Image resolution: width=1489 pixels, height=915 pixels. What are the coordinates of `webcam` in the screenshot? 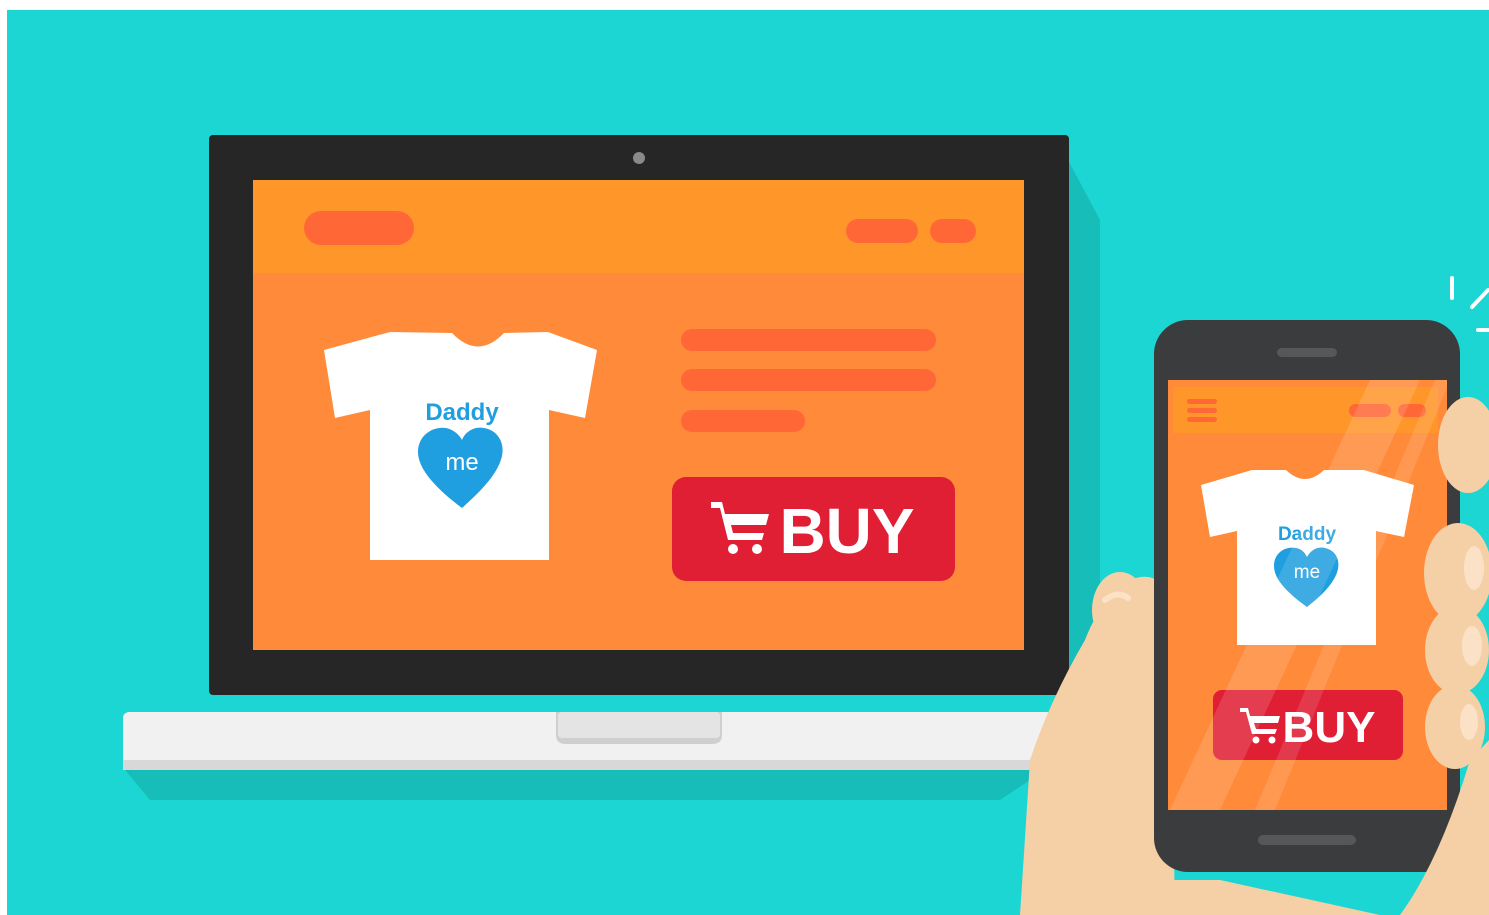 It's located at (639, 158).